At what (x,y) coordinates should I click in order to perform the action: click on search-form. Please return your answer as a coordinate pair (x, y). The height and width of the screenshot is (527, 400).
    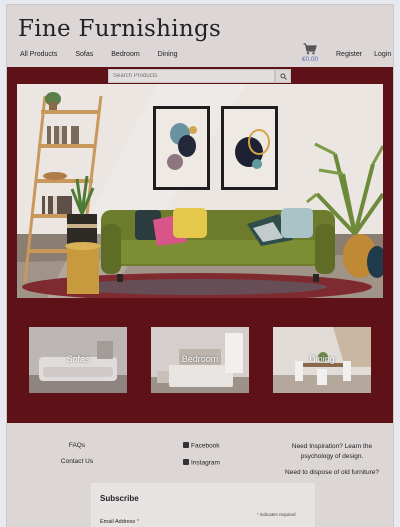
    Looking at the image, I should click on (200, 76).